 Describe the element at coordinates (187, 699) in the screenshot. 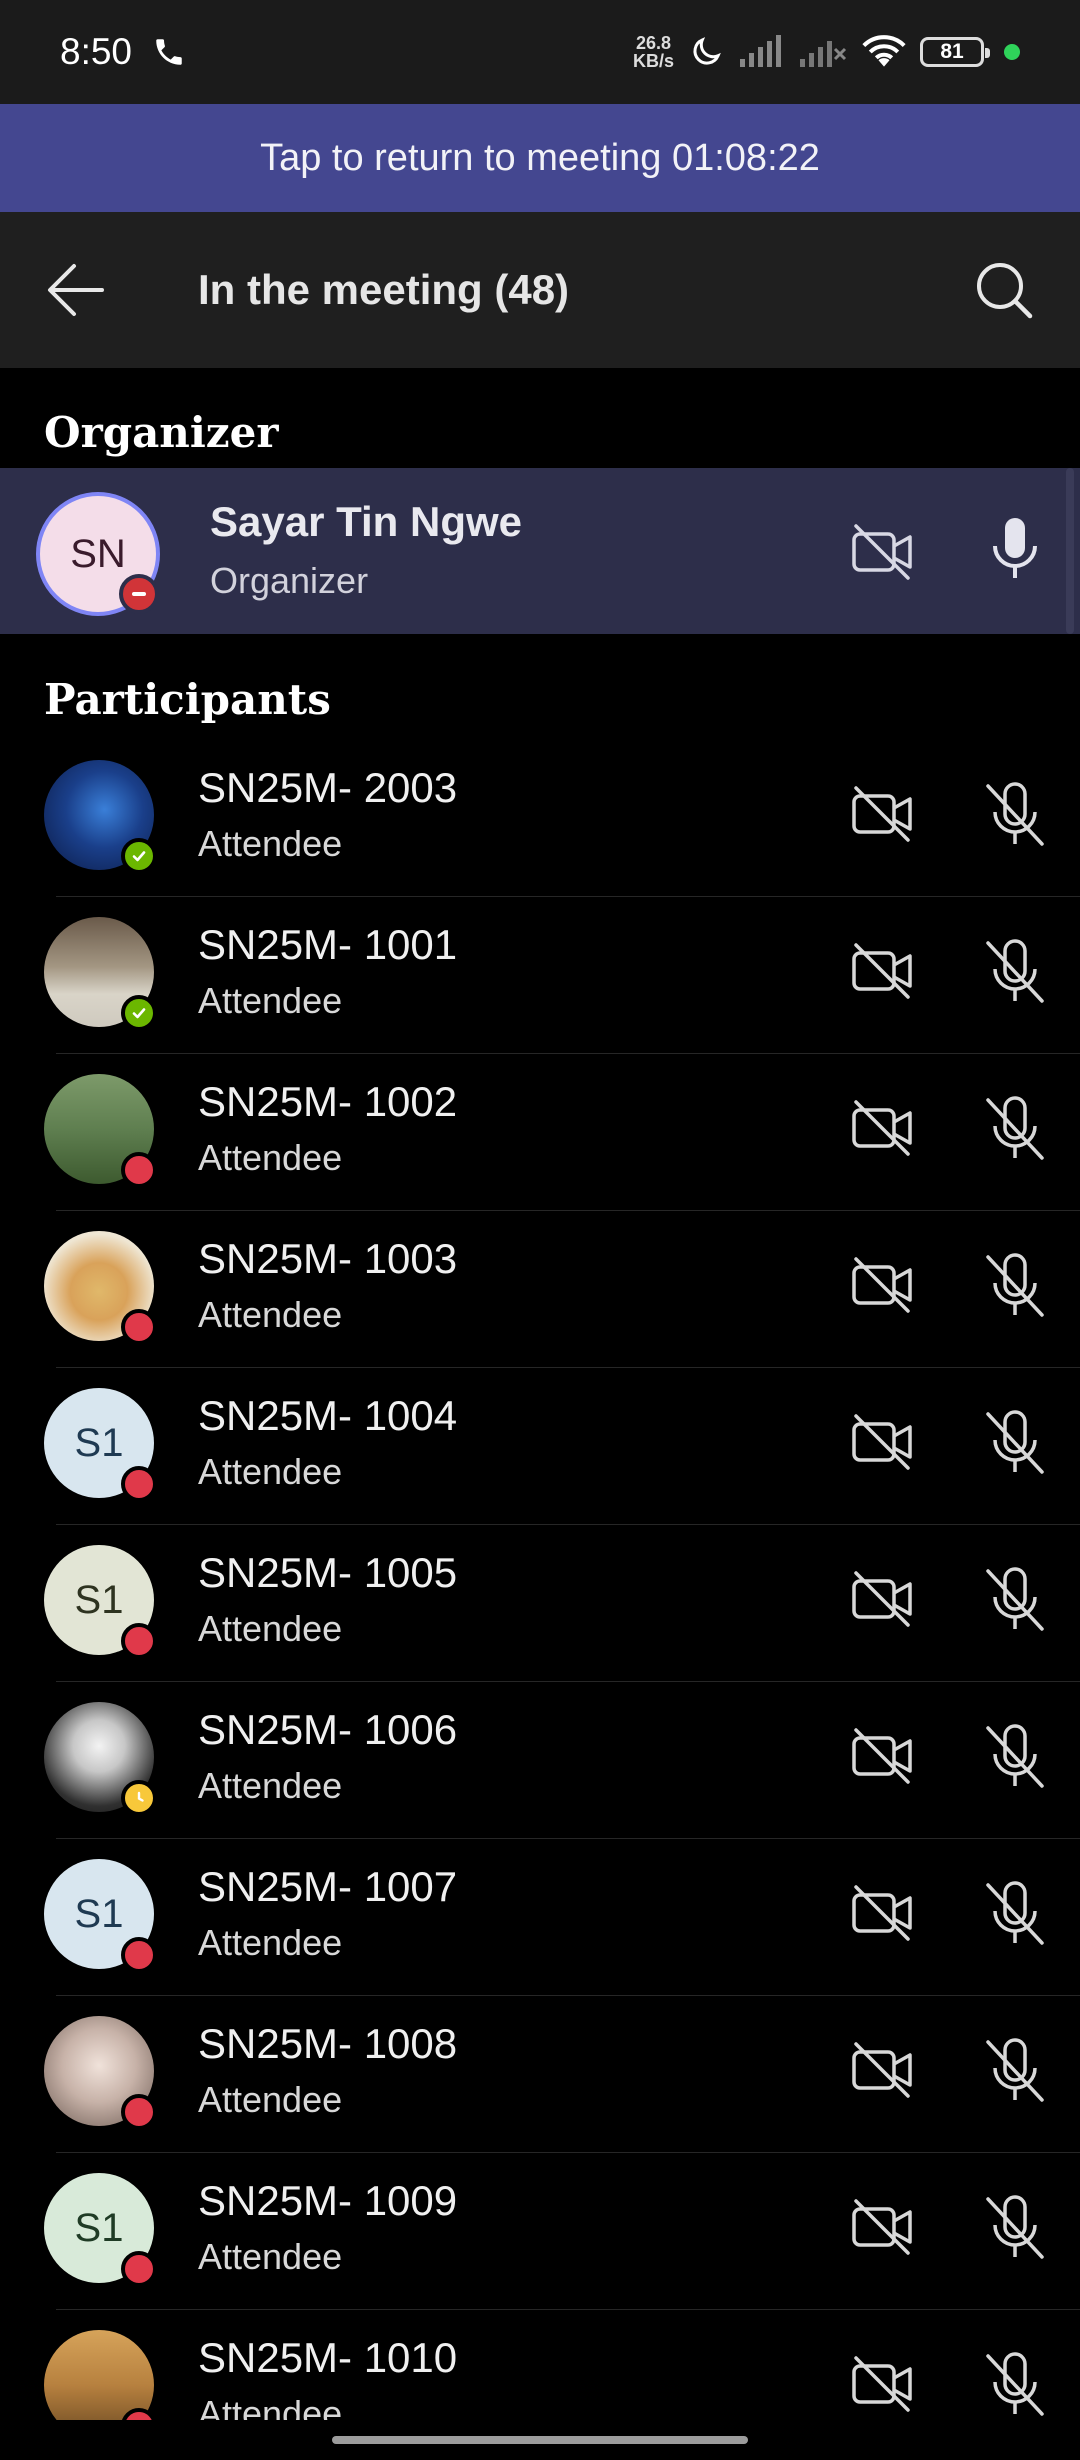

I see `participants-section-title: Participants` at that location.